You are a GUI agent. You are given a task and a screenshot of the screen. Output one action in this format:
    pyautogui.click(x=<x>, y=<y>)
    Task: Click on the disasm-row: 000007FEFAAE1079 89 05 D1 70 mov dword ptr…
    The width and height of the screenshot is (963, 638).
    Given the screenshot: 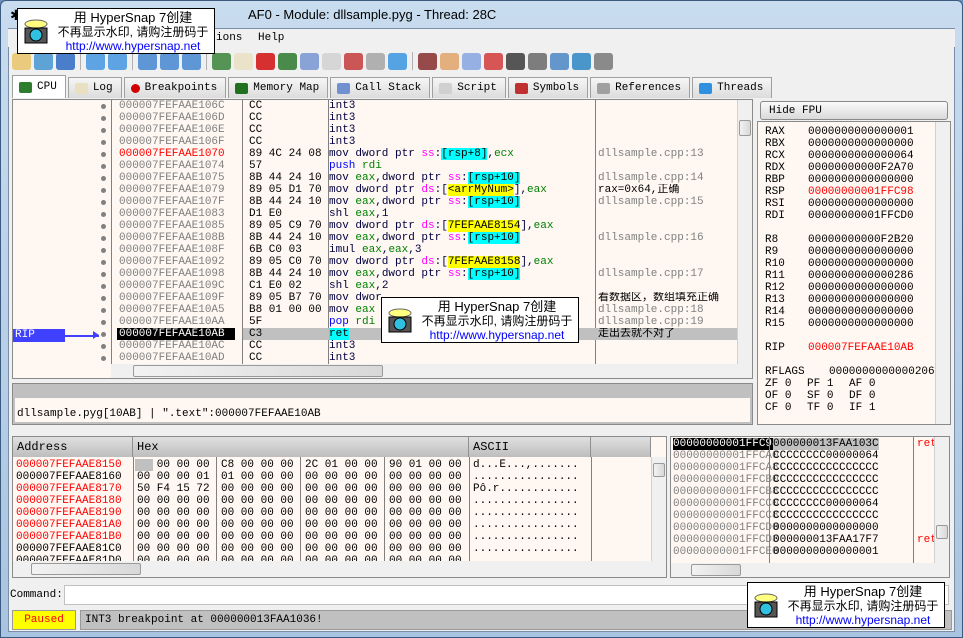 What is the action you would take?
    pyautogui.click(x=375, y=190)
    